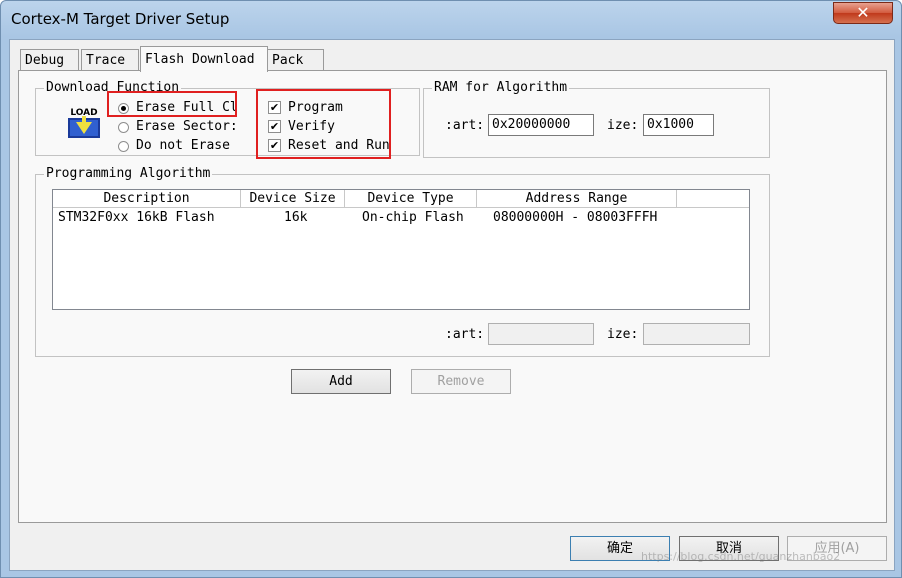 This screenshot has height=578, width=902. What do you see at coordinates (451, 20) in the screenshot?
I see `title-bar: Cortex-M Target Driver Setup ✕` at bounding box center [451, 20].